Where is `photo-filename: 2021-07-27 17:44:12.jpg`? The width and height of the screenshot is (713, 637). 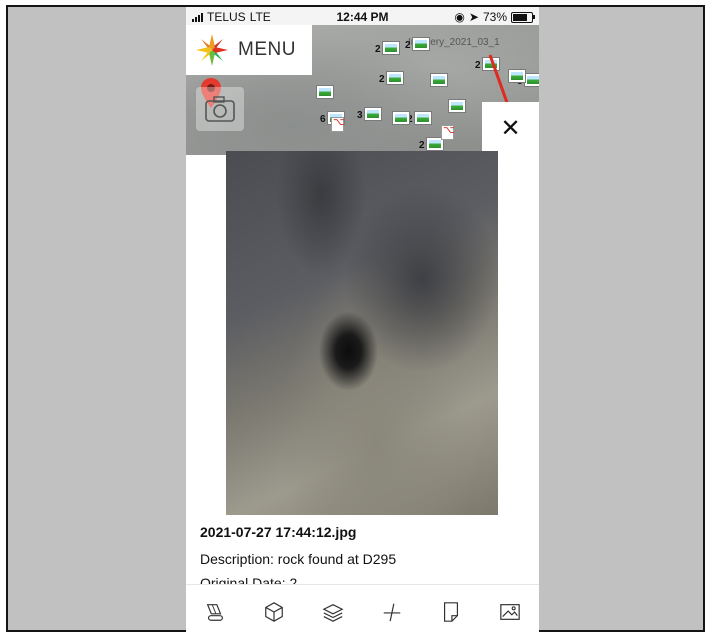
photo-filename: 2021-07-27 17:44:12.jpg is located at coordinates (278, 532).